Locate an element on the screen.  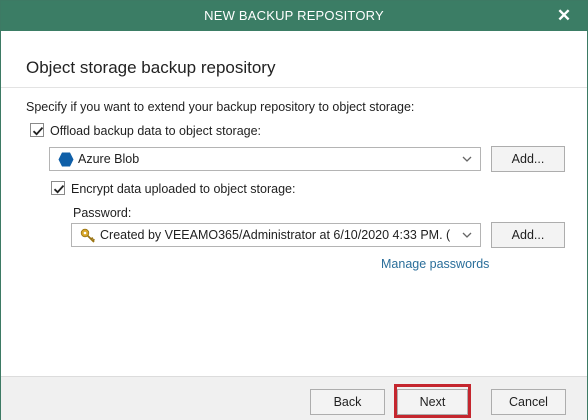
next-button: Next is located at coordinates (432, 402).